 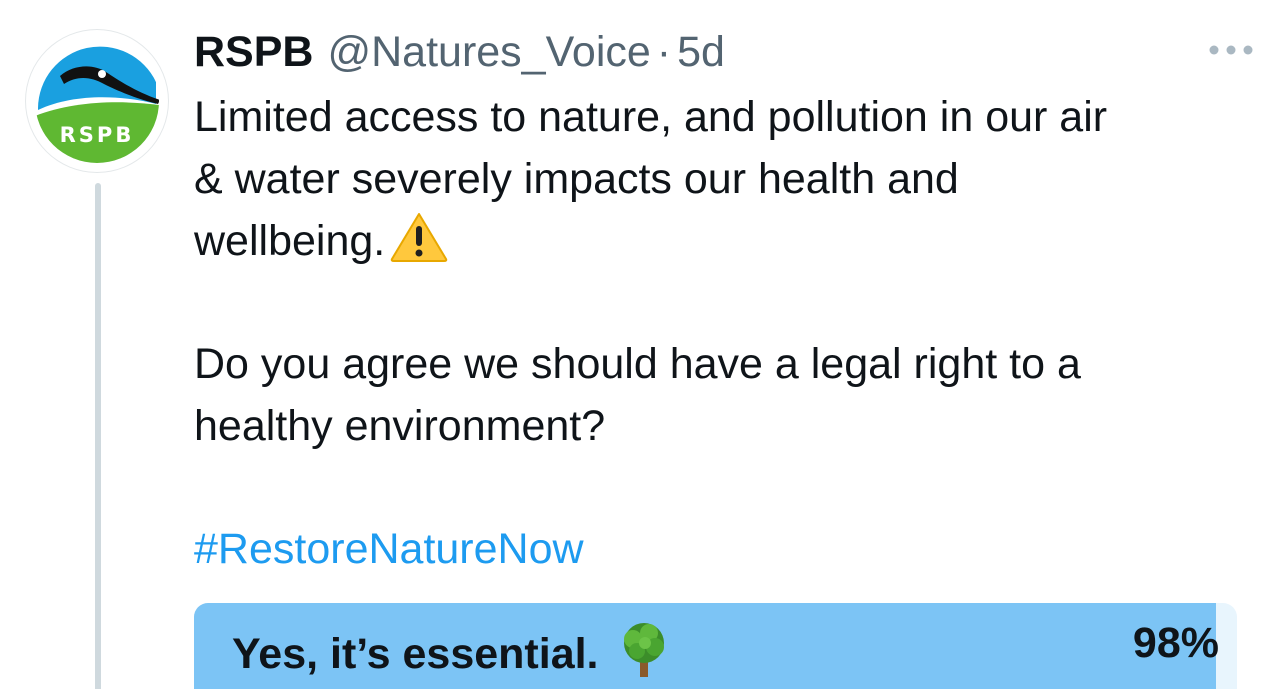 What do you see at coordinates (98, 436) in the screenshot?
I see `thread-line` at bounding box center [98, 436].